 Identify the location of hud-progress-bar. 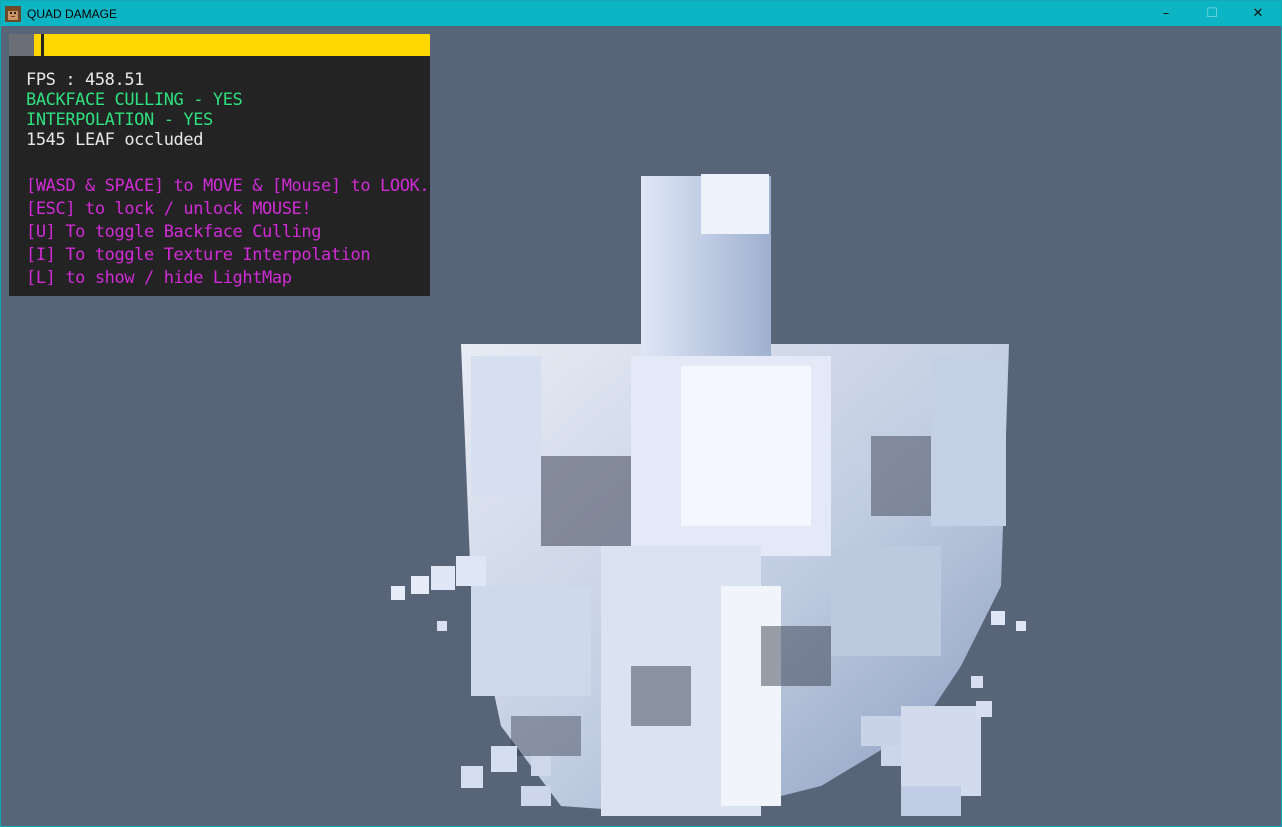
(219, 45).